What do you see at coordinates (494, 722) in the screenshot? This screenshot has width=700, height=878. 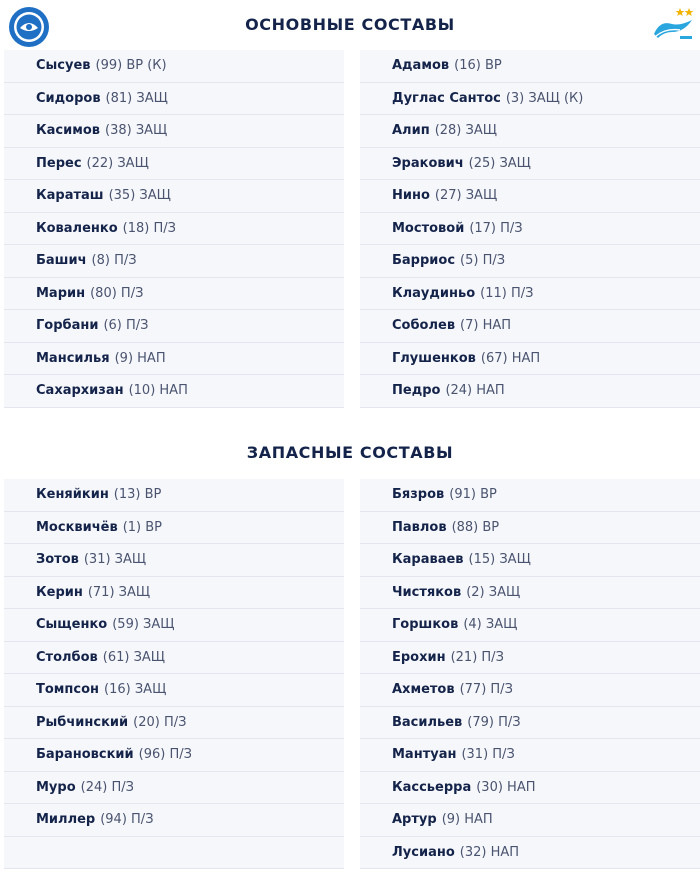 I see `player-number-position: (79) П/З` at bounding box center [494, 722].